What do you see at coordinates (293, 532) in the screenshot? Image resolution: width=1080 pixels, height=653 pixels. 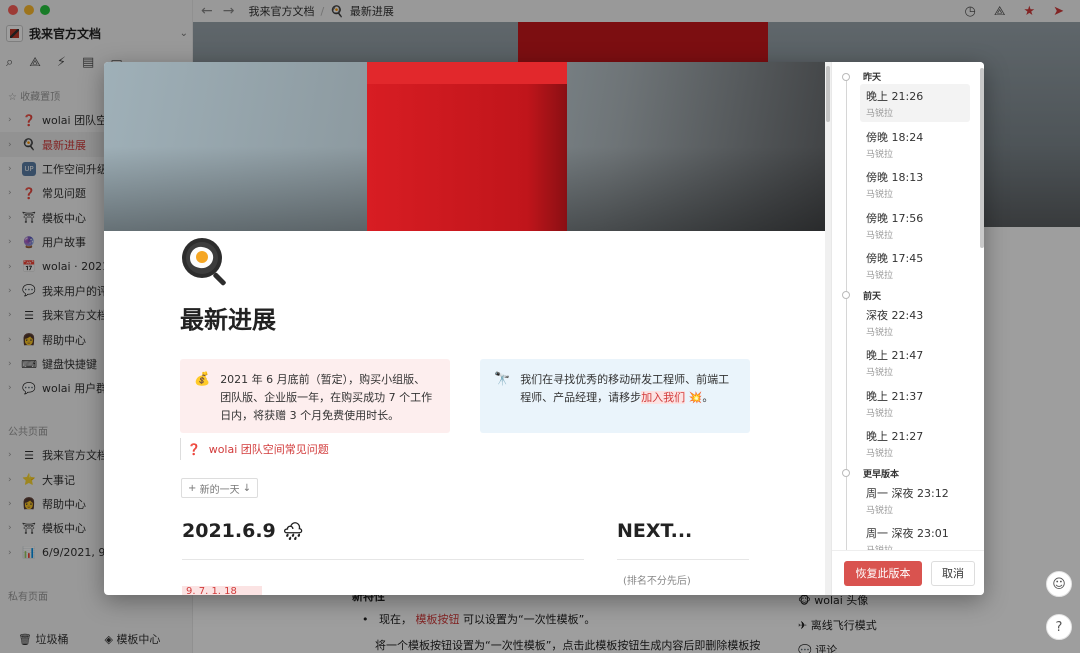 I see `rain-cloud-icon: 🌧` at bounding box center [293, 532].